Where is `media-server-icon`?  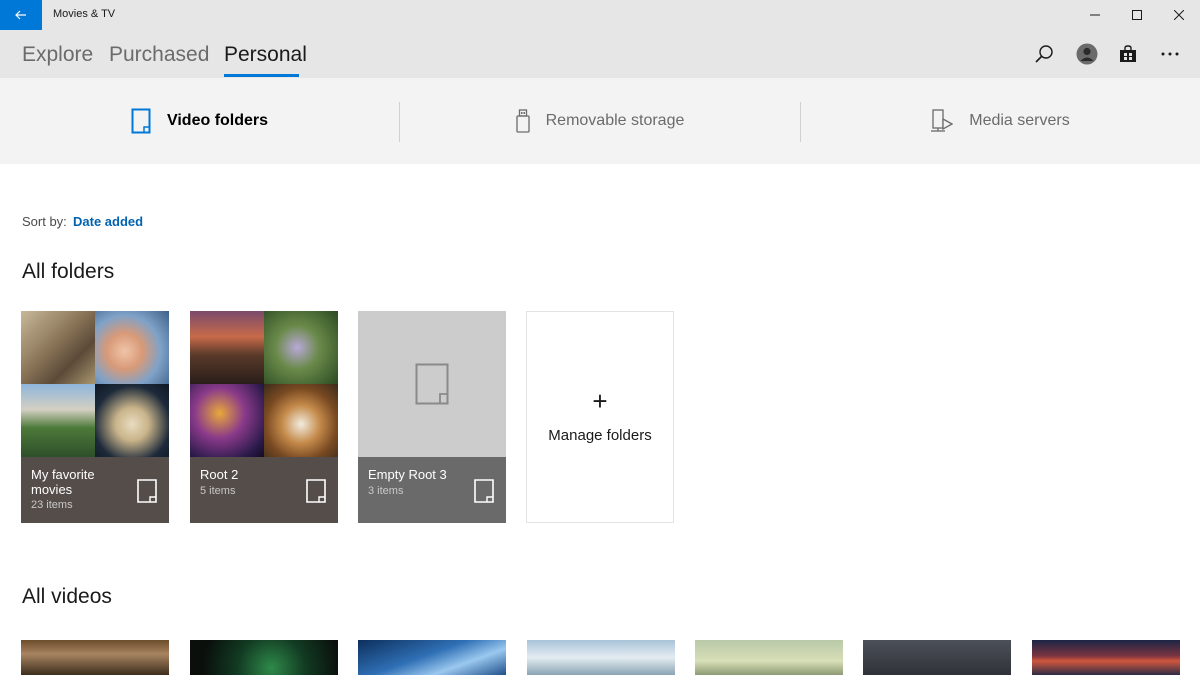 media-server-icon is located at coordinates (942, 120).